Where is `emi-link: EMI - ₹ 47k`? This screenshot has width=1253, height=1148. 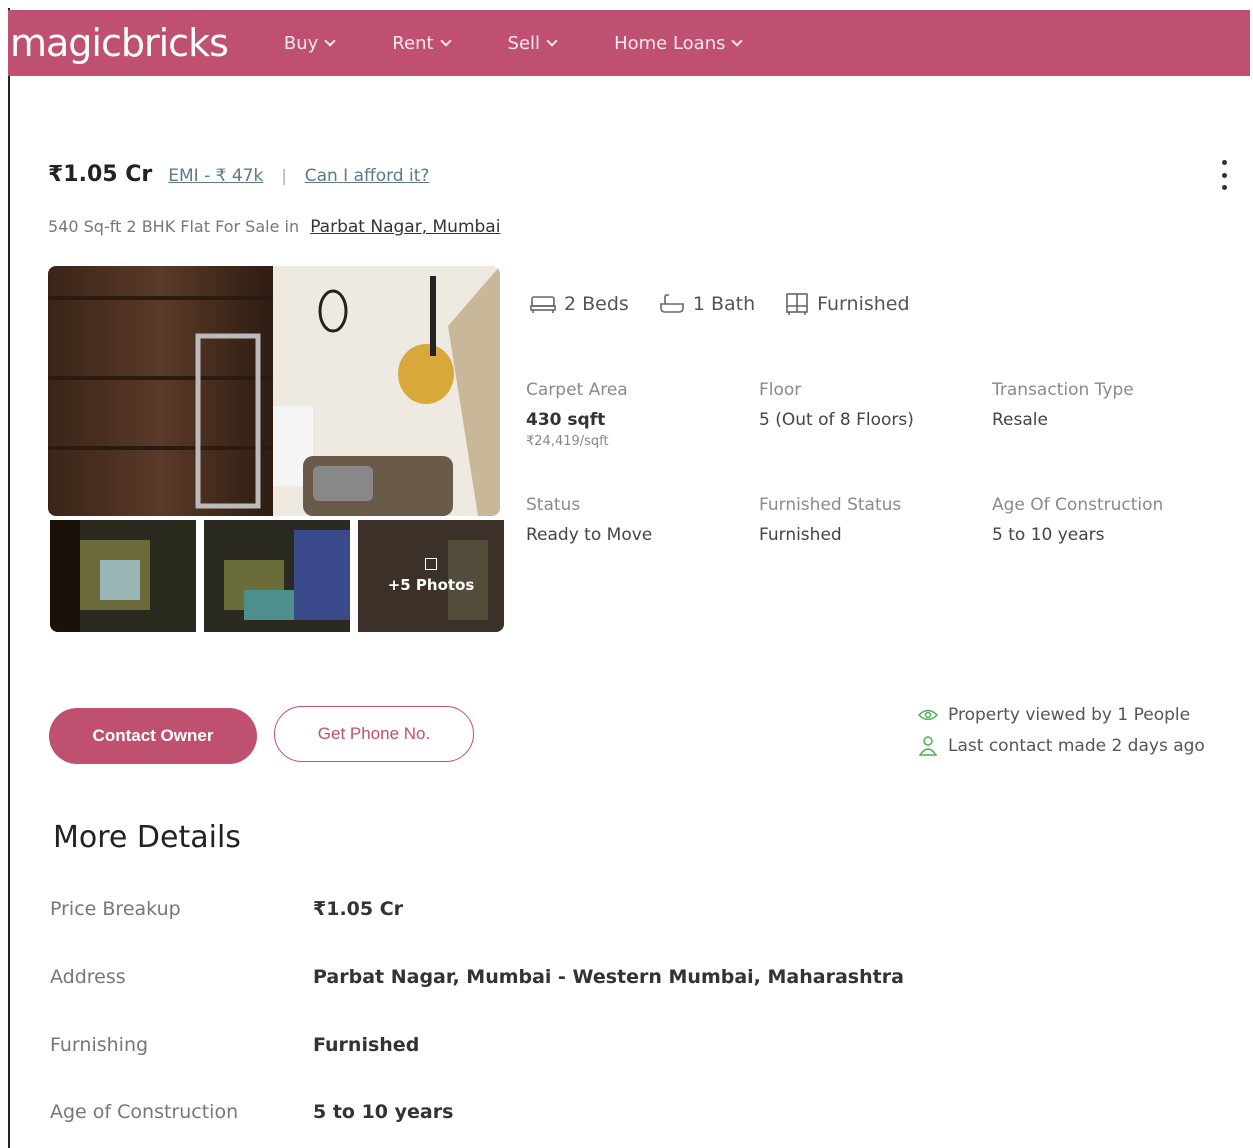 emi-link: EMI - ₹ 47k is located at coordinates (215, 176).